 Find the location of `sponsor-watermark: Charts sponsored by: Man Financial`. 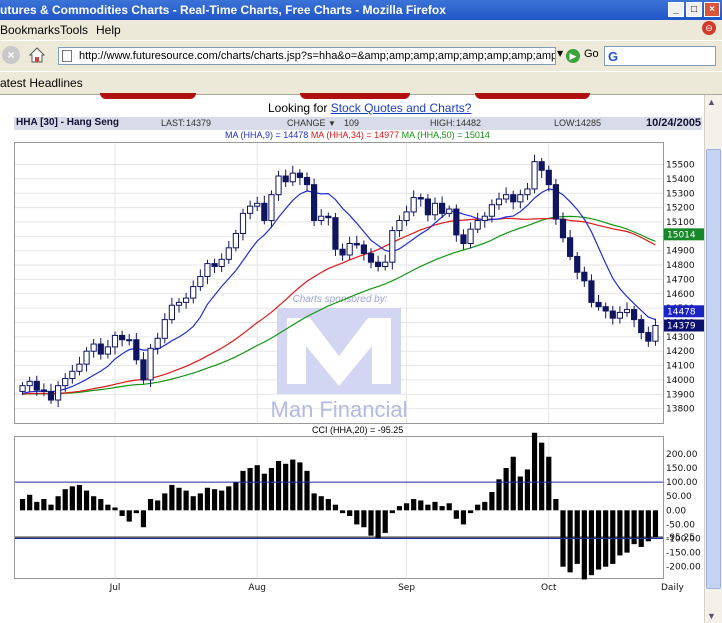

sponsor-watermark: Charts sponsored by: Man Financial is located at coordinates (339, 358).